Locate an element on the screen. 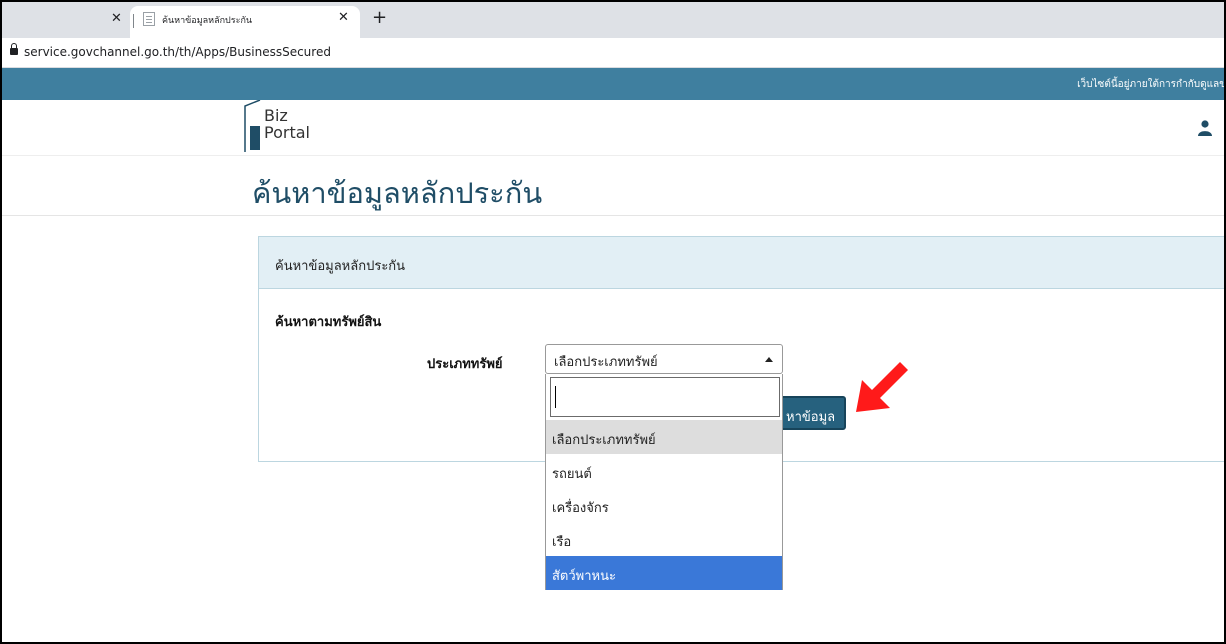 The image size is (1226, 644). logo-text-biz: Biz is located at coordinates (276, 115).